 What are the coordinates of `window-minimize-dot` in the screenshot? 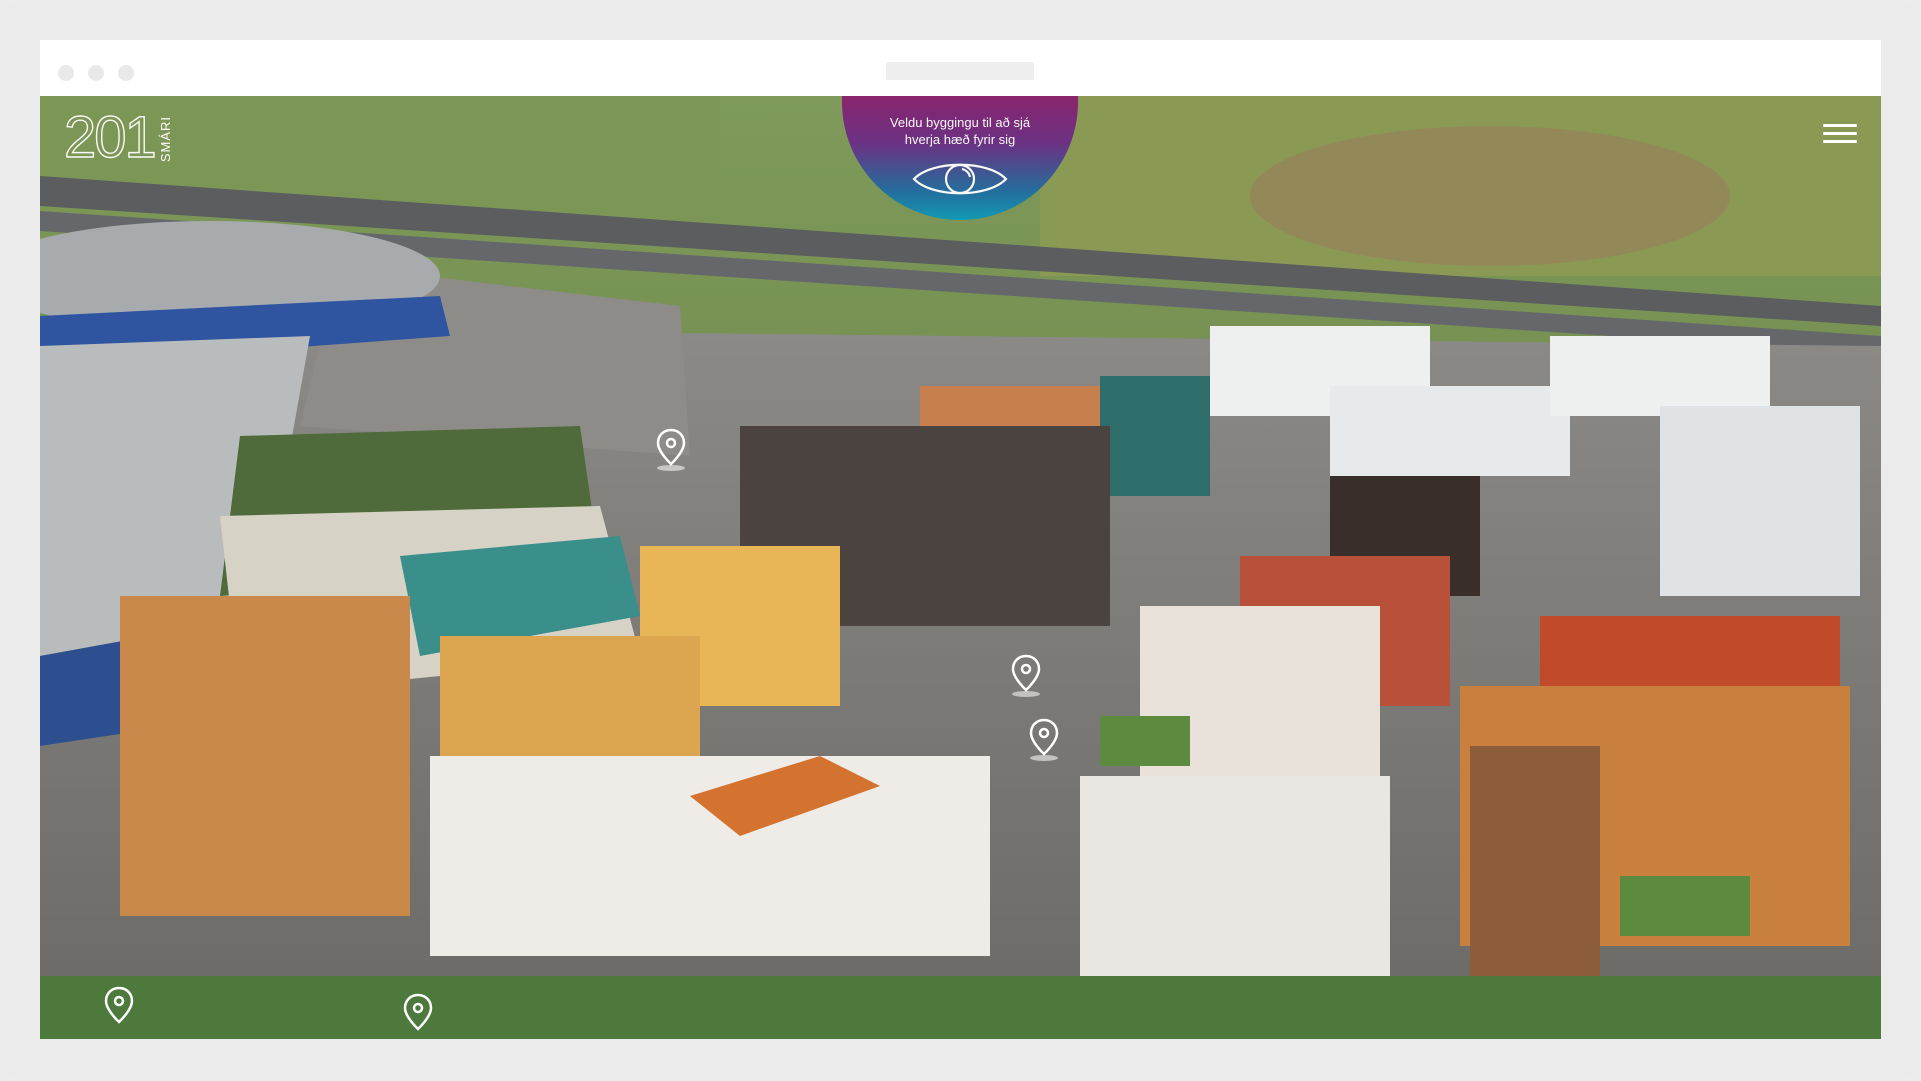 It's located at (96, 73).